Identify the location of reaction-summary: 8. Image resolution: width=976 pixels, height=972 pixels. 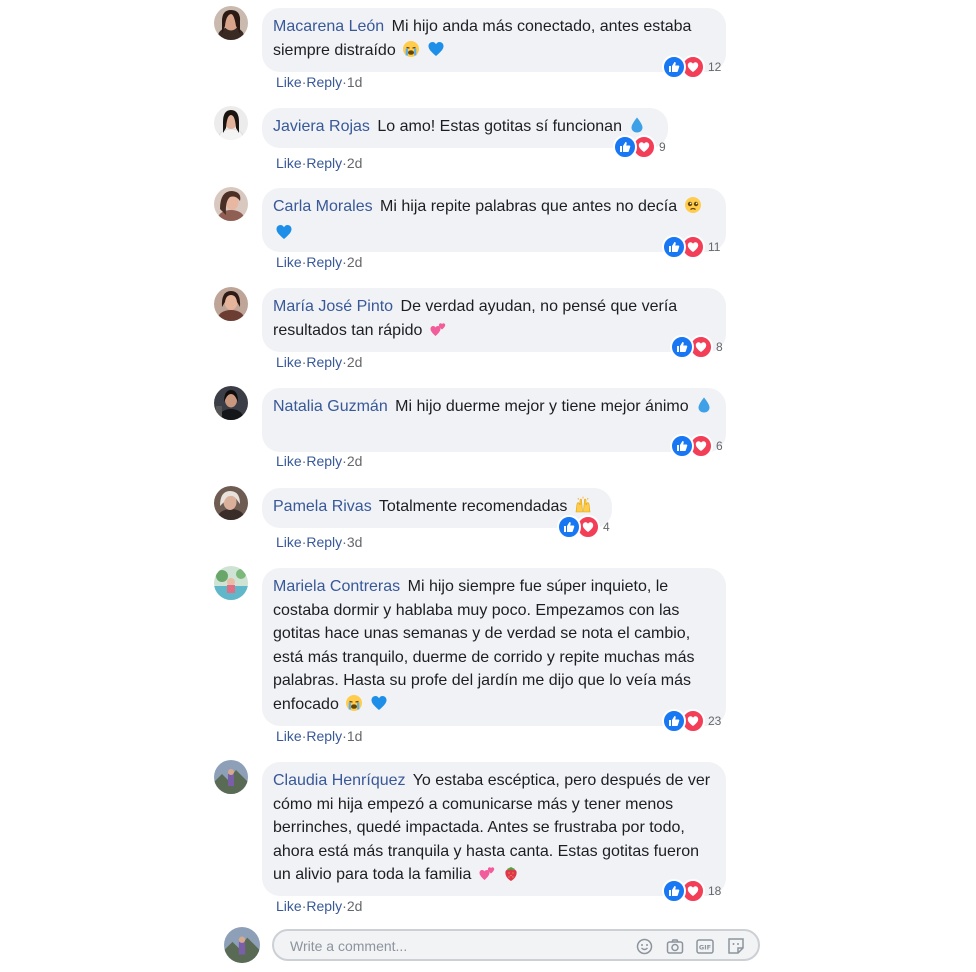
(696, 347).